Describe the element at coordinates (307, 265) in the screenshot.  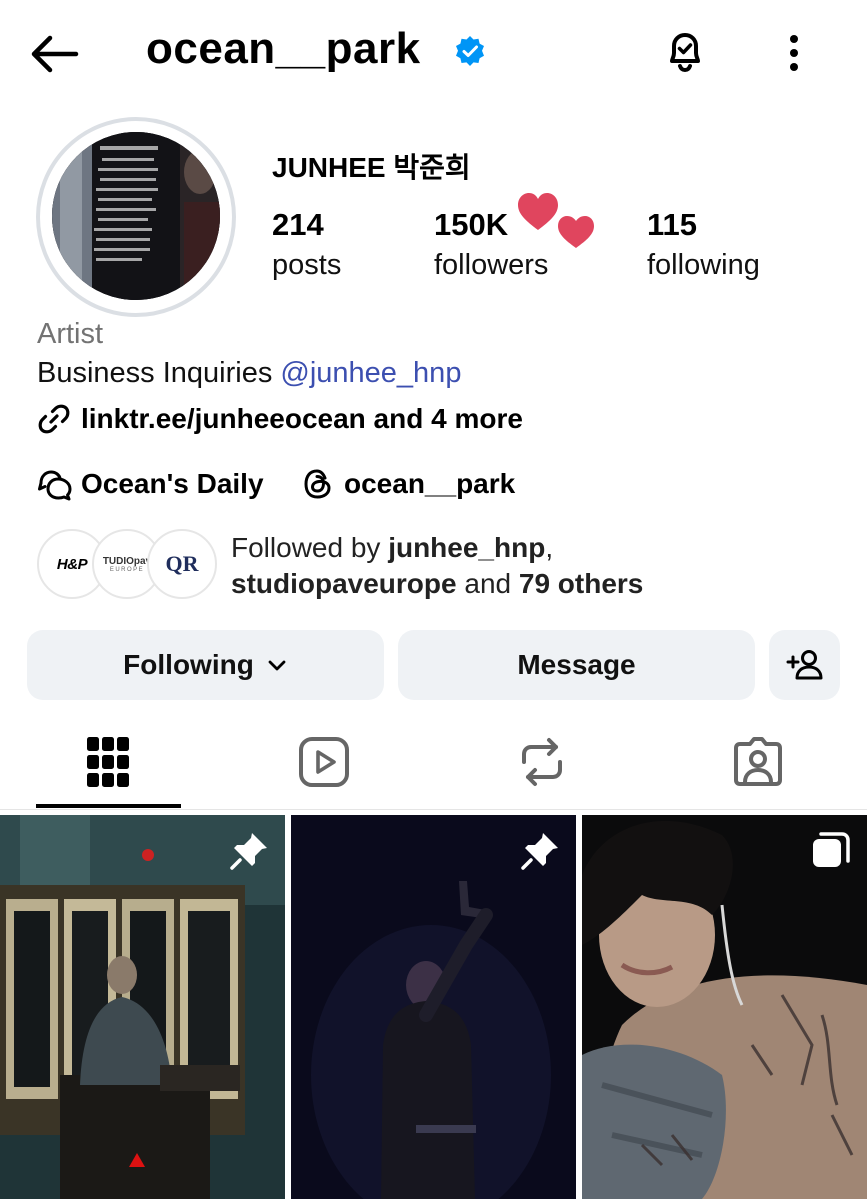
I see `posts-label: posts` at that location.